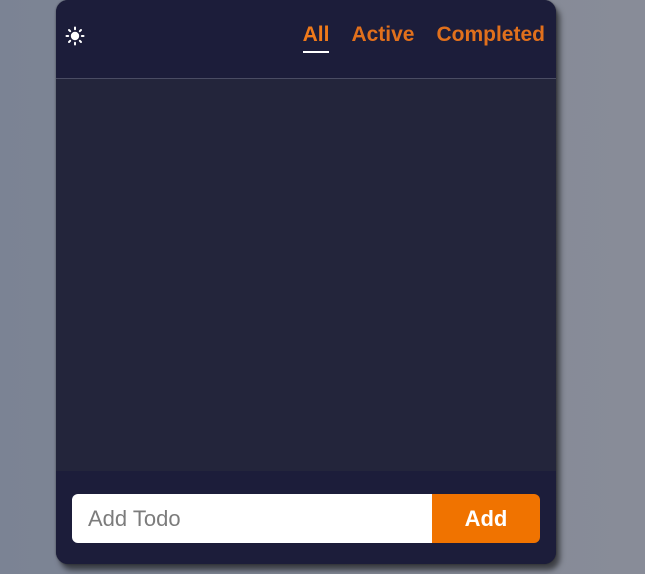 This screenshot has width=645, height=574. I want to click on filter-tab-active: Active, so click(382, 37).